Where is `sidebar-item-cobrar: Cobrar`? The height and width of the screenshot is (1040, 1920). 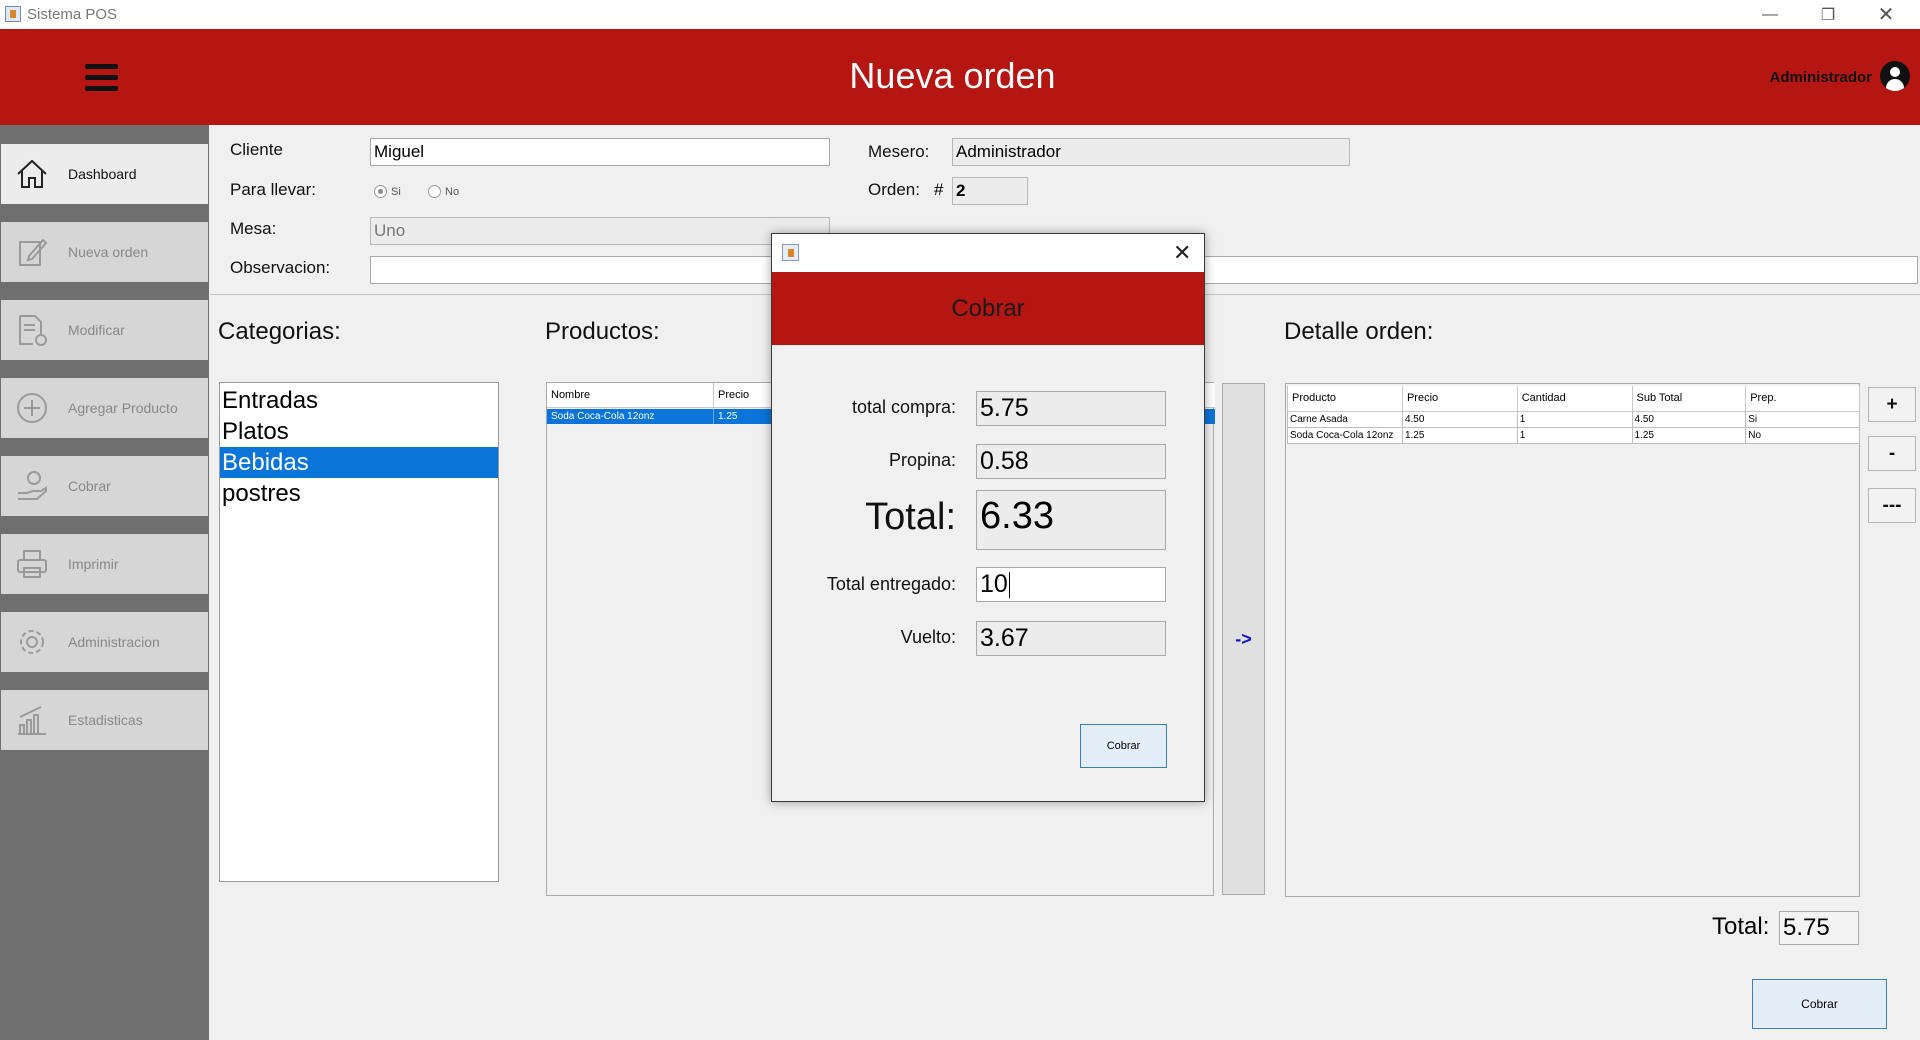 sidebar-item-cobrar: Cobrar is located at coordinates (104, 486).